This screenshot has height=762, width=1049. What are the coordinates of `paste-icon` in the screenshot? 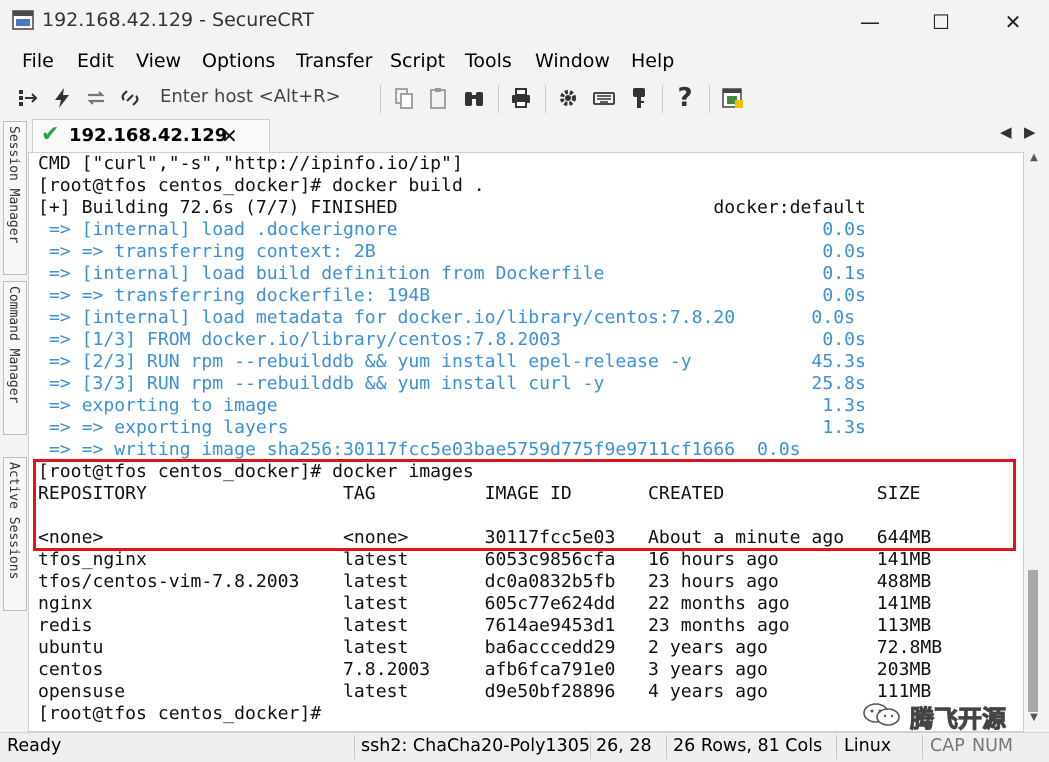 It's located at (438, 98).